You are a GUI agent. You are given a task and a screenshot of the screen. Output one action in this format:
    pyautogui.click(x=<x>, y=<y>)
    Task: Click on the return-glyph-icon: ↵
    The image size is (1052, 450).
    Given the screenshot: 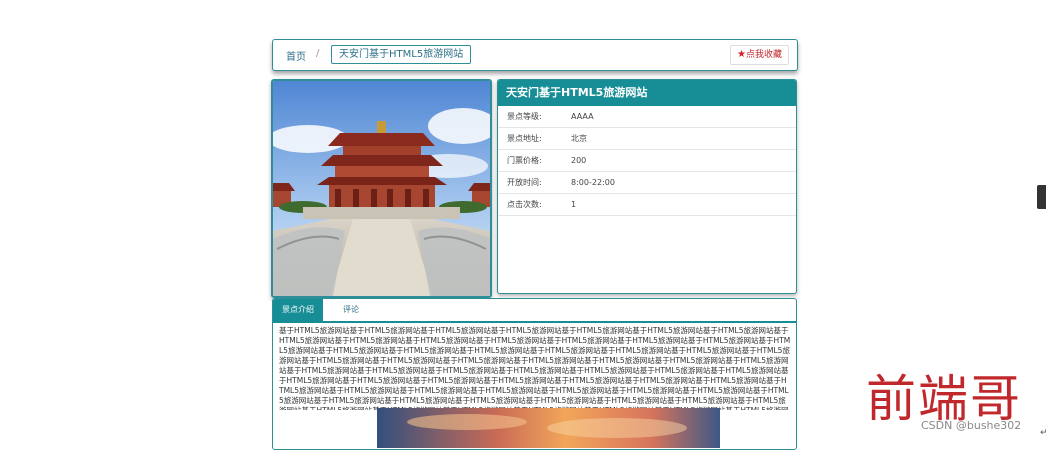 What is the action you would take?
    pyautogui.click(x=1044, y=433)
    